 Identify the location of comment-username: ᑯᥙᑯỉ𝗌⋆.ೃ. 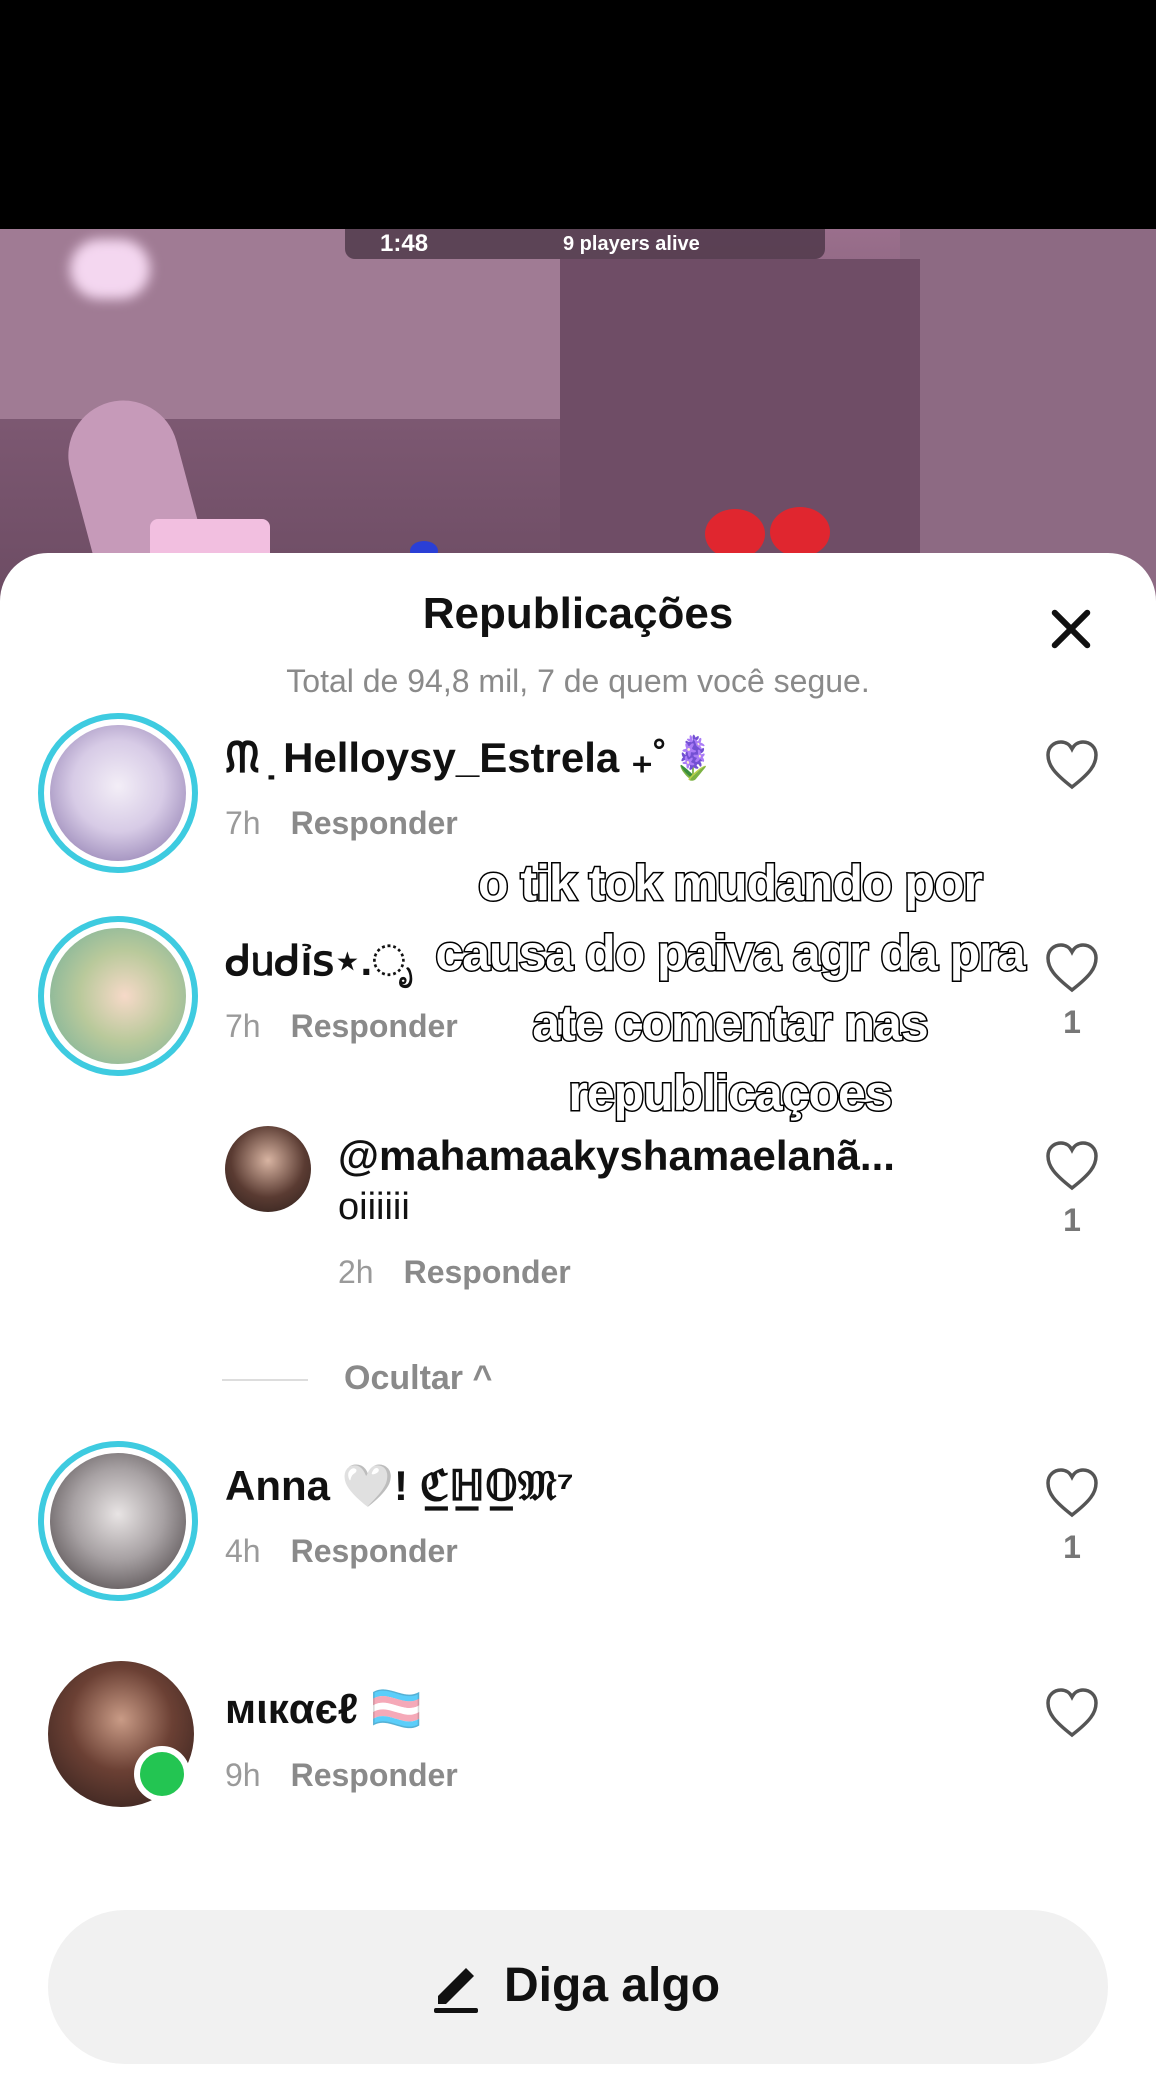
(319, 961).